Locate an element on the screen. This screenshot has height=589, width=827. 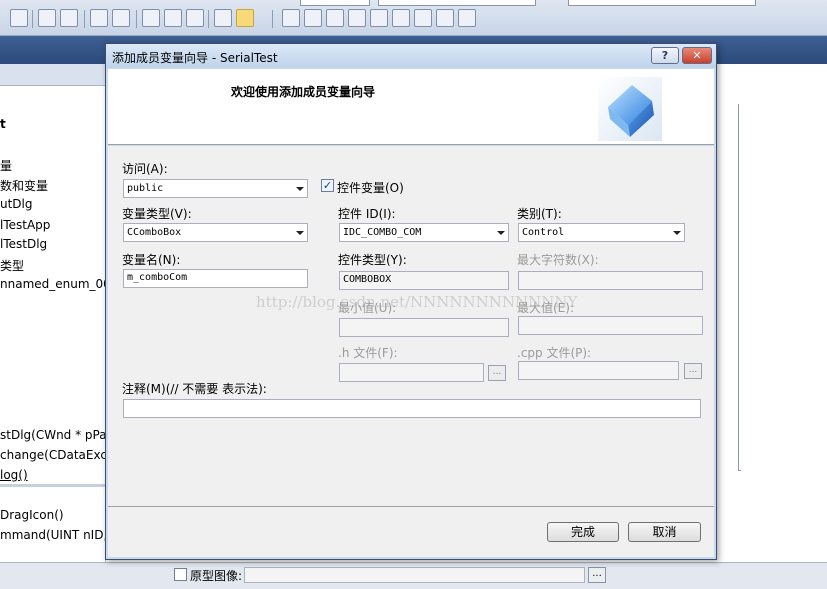
cpp-file-label: .cpp 文件(P): is located at coordinates (554, 353).